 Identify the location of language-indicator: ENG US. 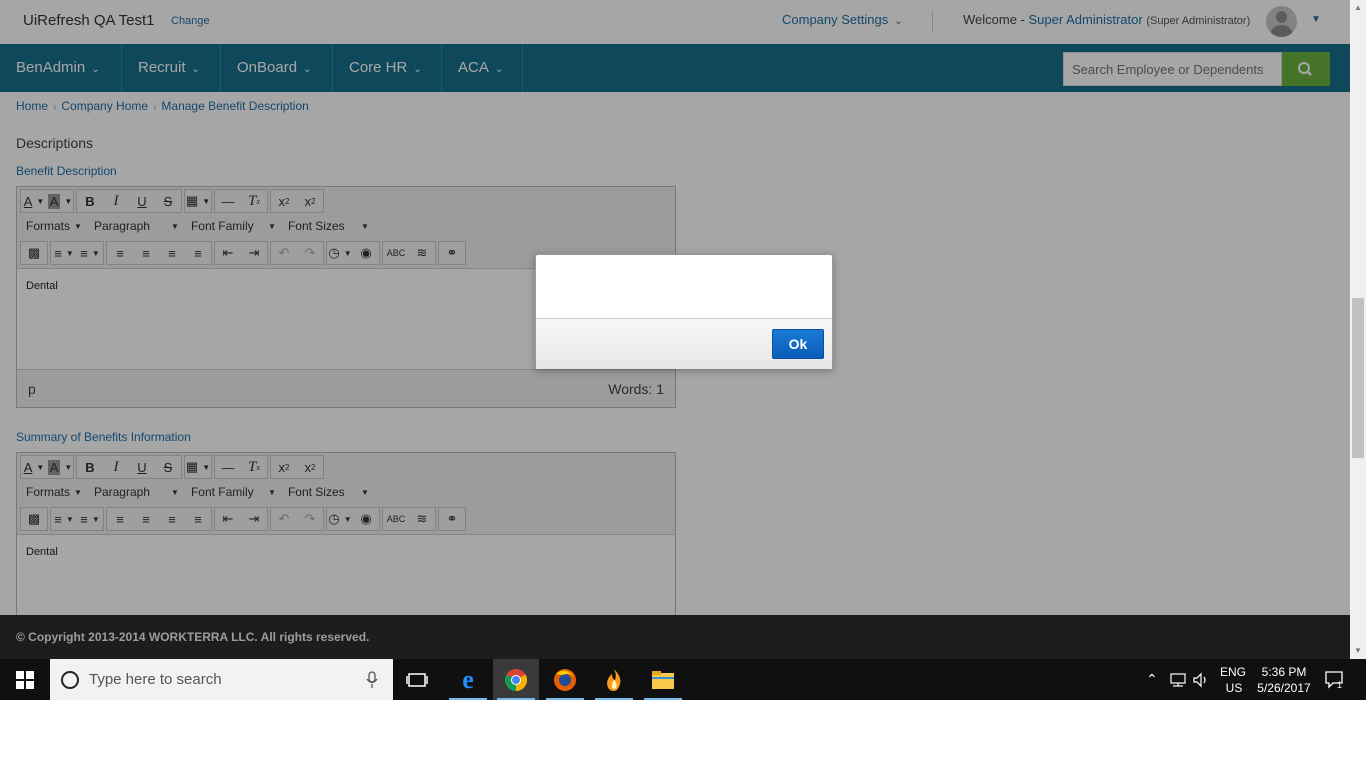
(1233, 679).